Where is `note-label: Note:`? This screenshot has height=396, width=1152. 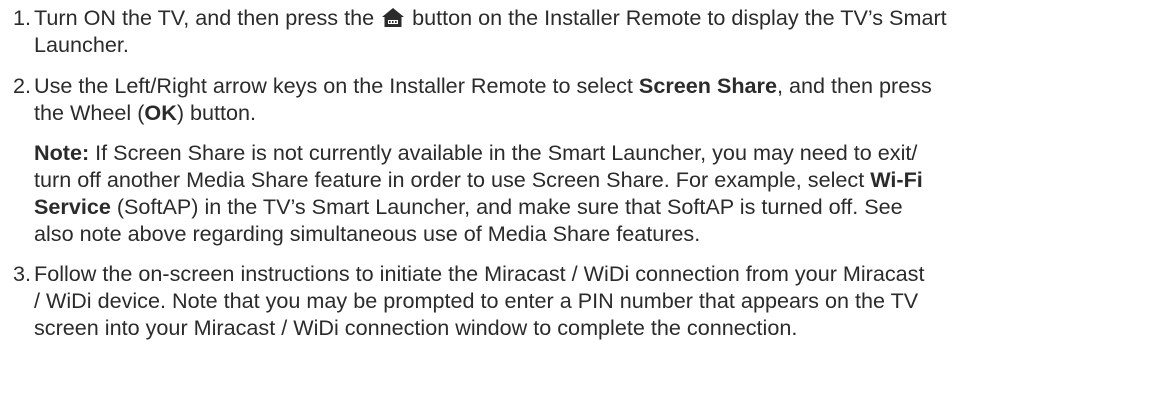
note-label: Note: is located at coordinates (62, 152).